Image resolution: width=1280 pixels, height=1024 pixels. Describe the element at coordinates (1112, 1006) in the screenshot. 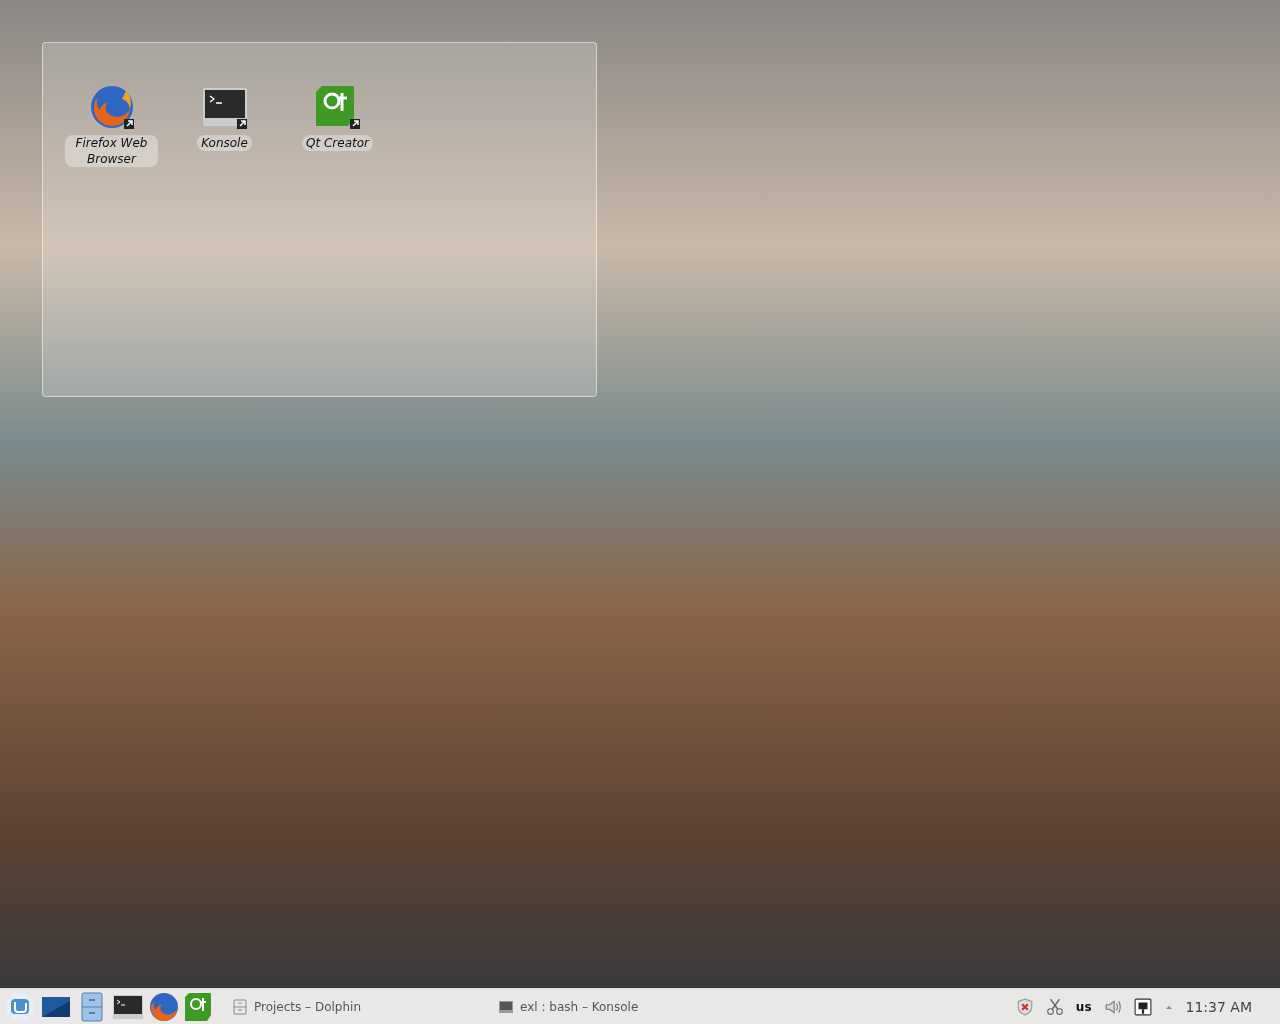

I see `speaker-icon` at that location.